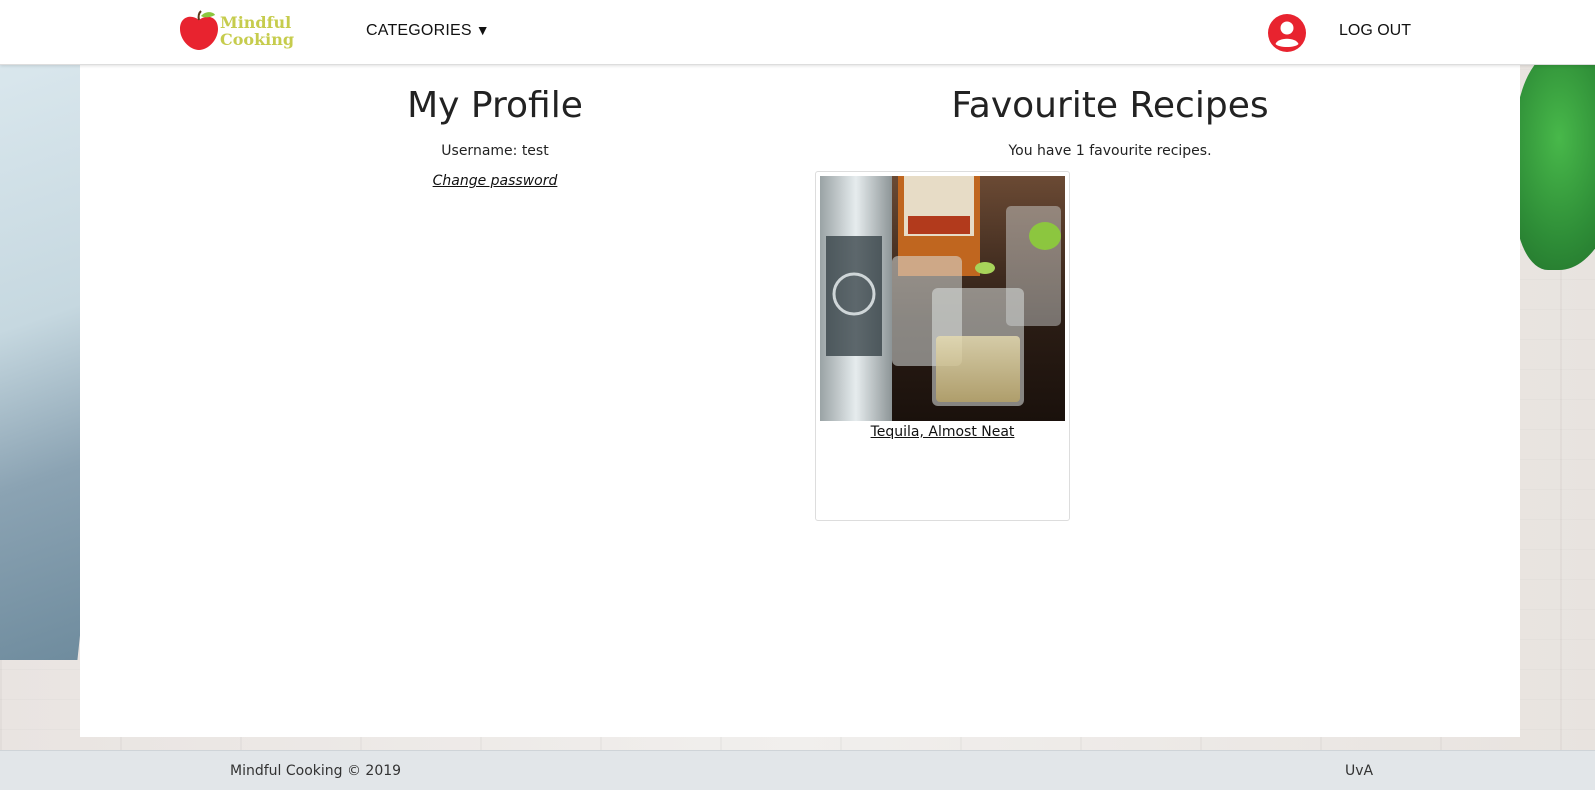 This screenshot has height=790, width=1595. Describe the element at coordinates (495, 105) in the screenshot. I see `profile-title: My Profile` at that location.